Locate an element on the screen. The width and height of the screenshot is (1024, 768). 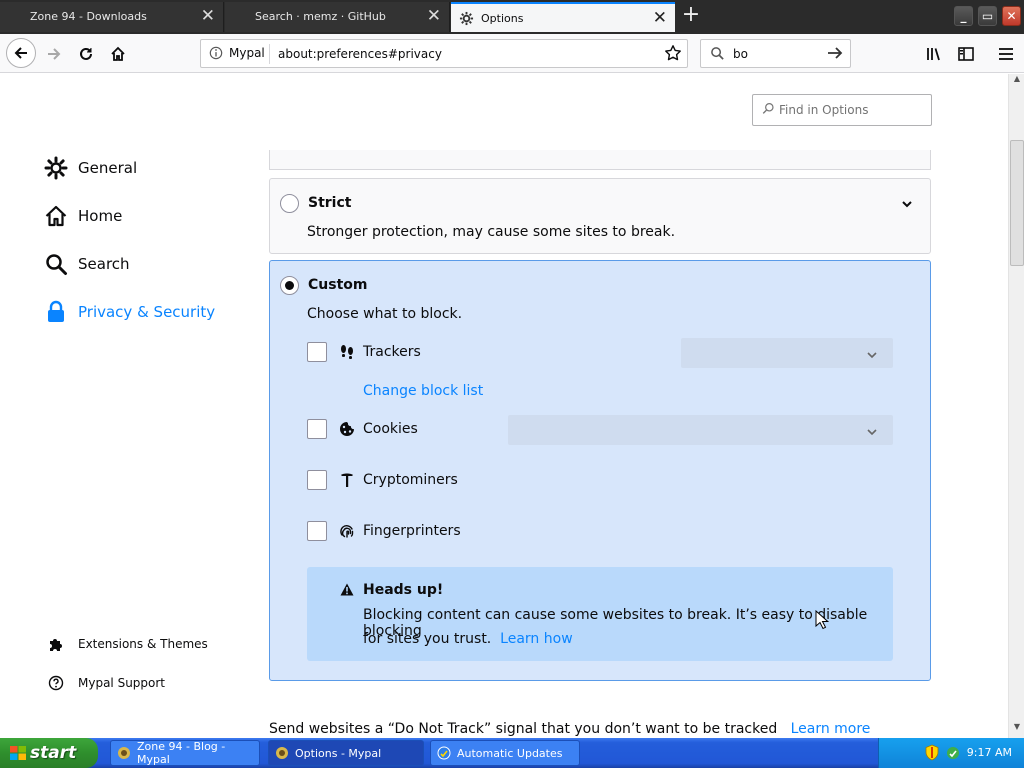
taskbar-item-zone94-blog: Zone 94 - Blog - Mypal is located at coordinates (185, 753).